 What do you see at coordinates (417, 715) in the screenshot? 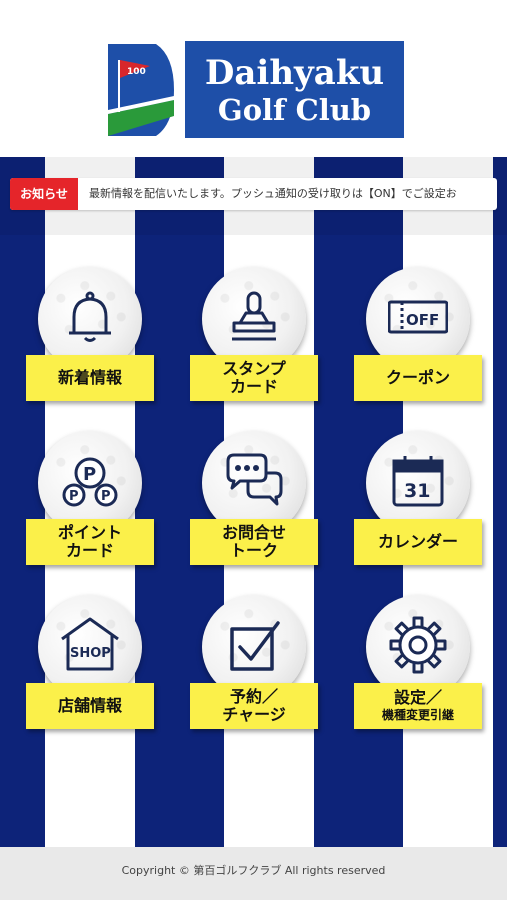
I see `menu-label-line2: 機種変更引継` at bounding box center [417, 715].